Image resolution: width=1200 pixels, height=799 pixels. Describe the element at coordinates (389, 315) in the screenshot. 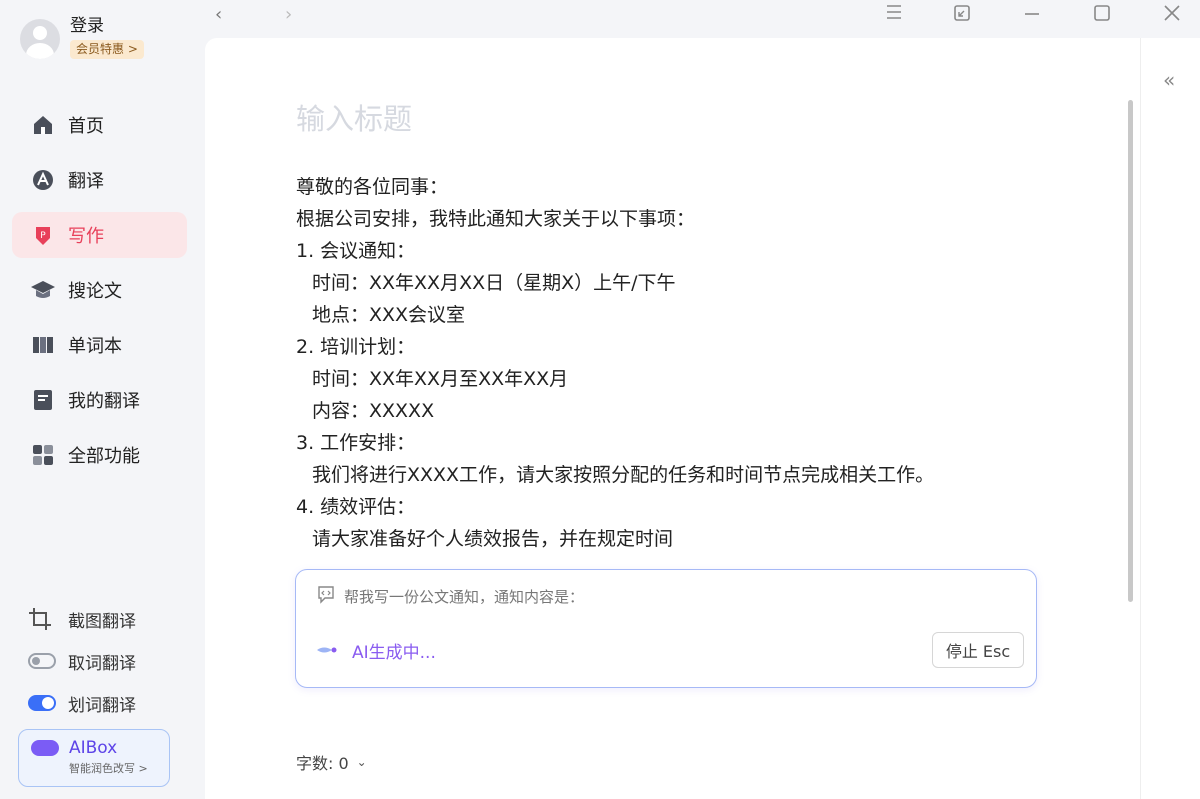

I see `text-line: 地点：XXX会议室` at that location.